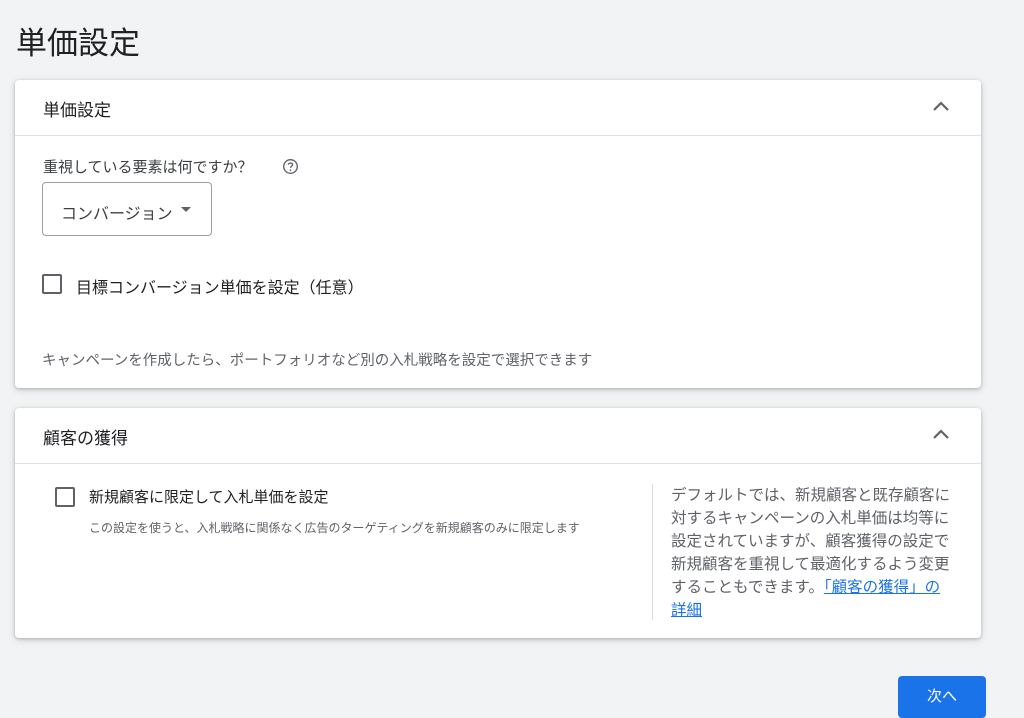 This screenshot has width=1024, height=718. What do you see at coordinates (942, 697) in the screenshot?
I see `next-button: 次へ` at bounding box center [942, 697].